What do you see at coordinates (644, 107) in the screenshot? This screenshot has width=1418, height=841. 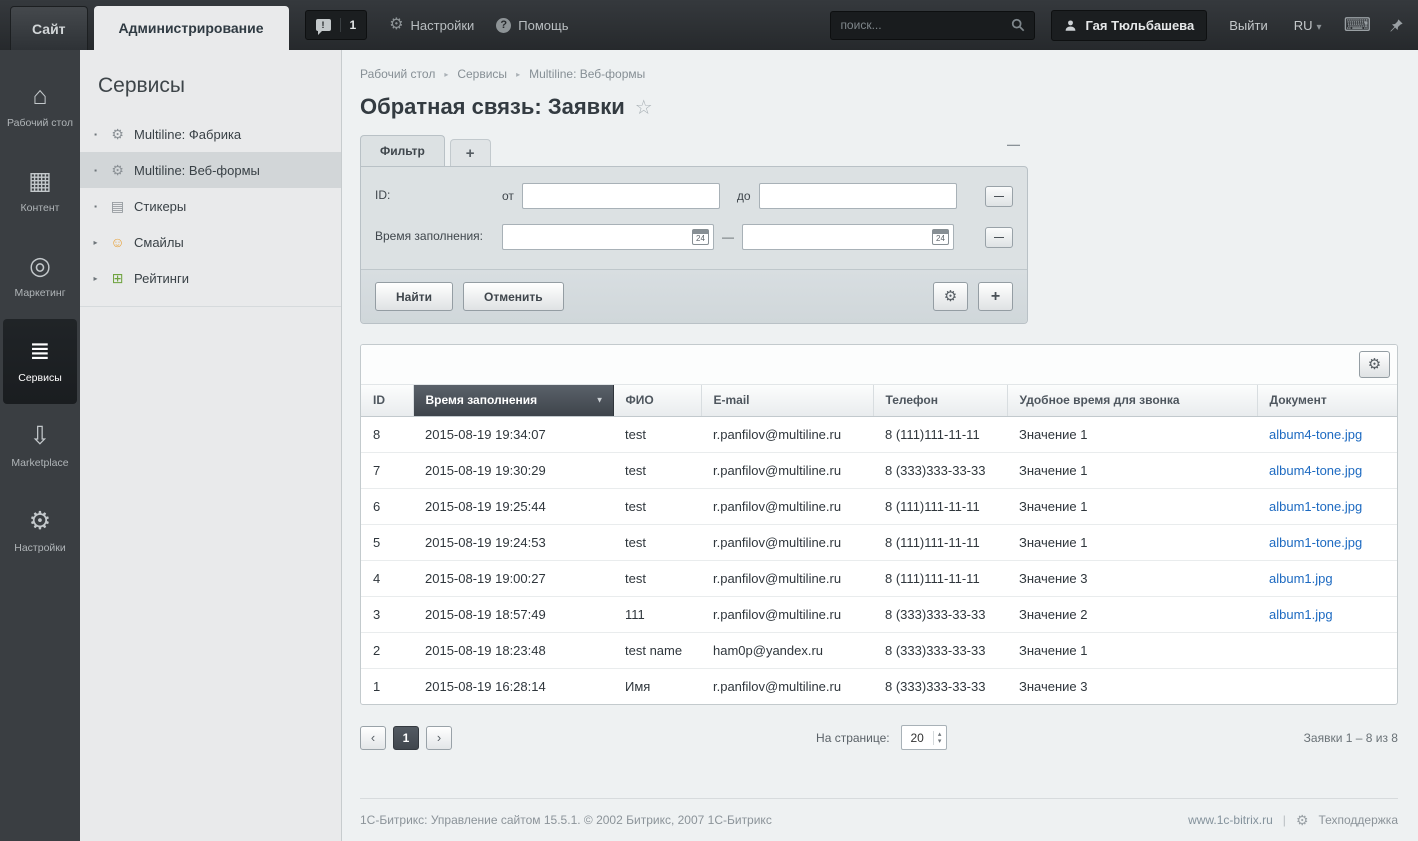 I see `favorite-star-icon` at bounding box center [644, 107].